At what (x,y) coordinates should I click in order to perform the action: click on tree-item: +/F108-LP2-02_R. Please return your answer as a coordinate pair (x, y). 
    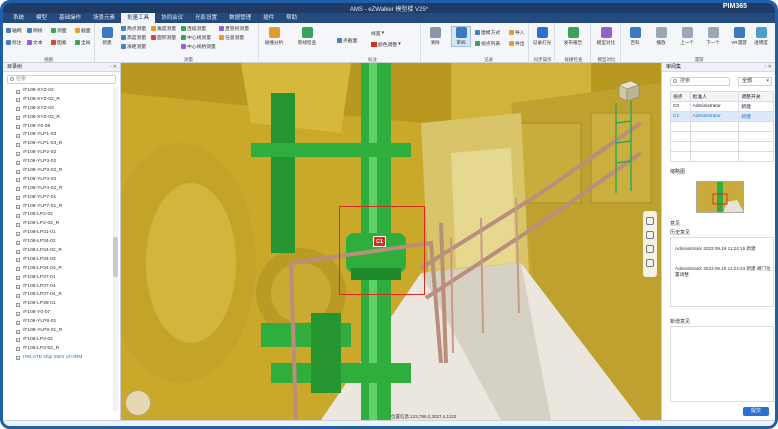
    Looking at the image, I should click on (57, 224).